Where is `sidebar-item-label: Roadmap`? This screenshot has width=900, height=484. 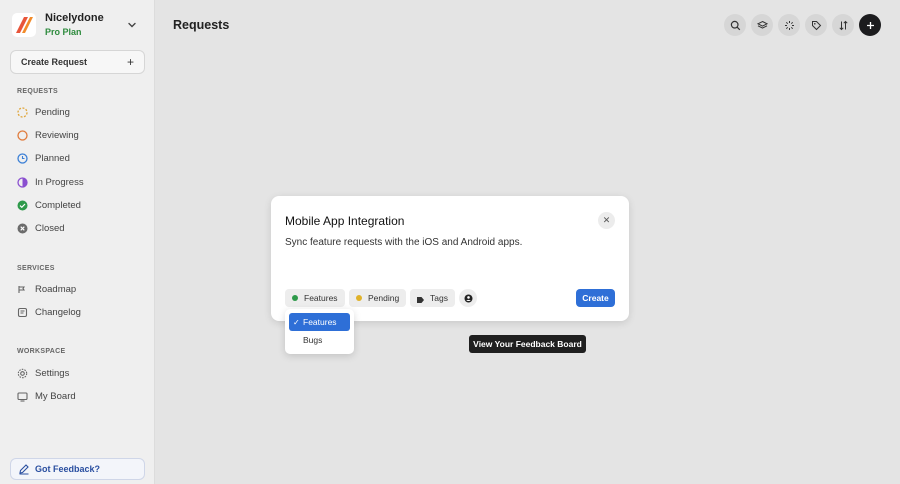
sidebar-item-label: Roadmap is located at coordinates (56, 289).